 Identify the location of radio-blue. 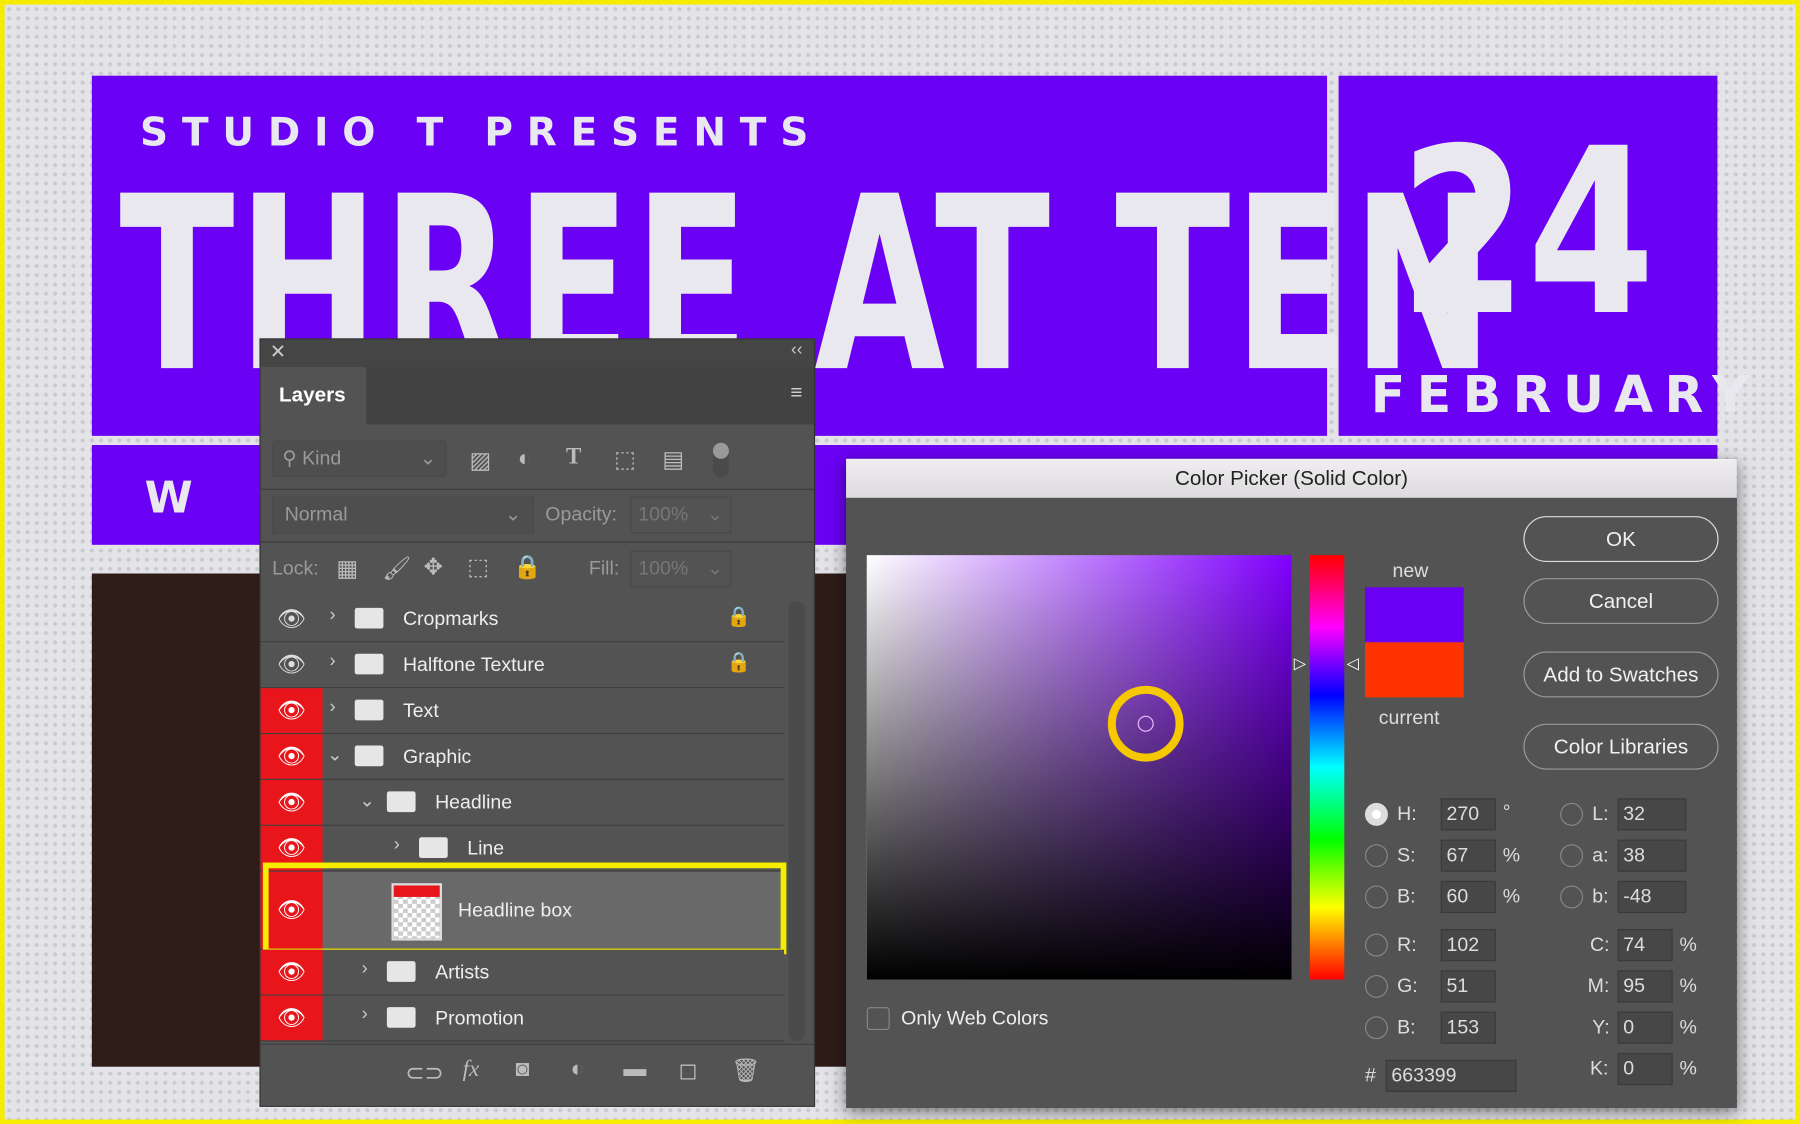
(1376, 1028).